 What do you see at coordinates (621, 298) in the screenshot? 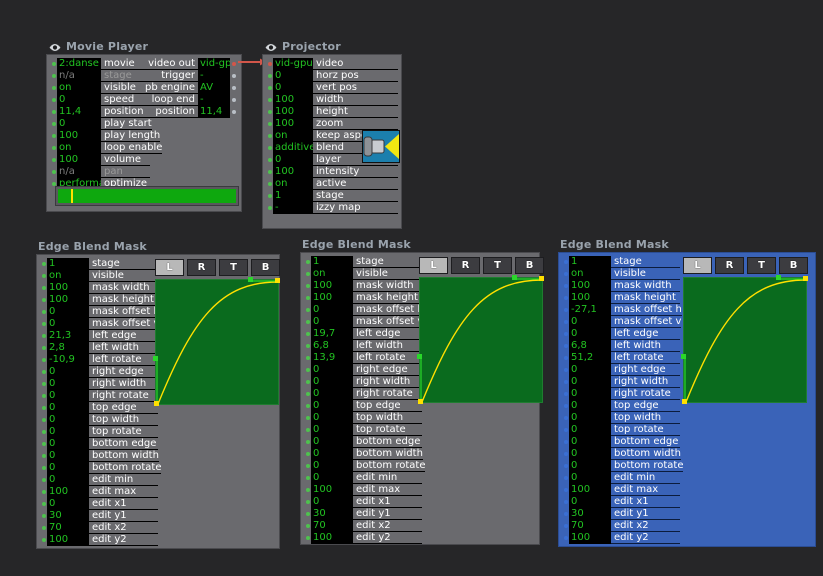
I see `param-row: 100 mask height` at bounding box center [621, 298].